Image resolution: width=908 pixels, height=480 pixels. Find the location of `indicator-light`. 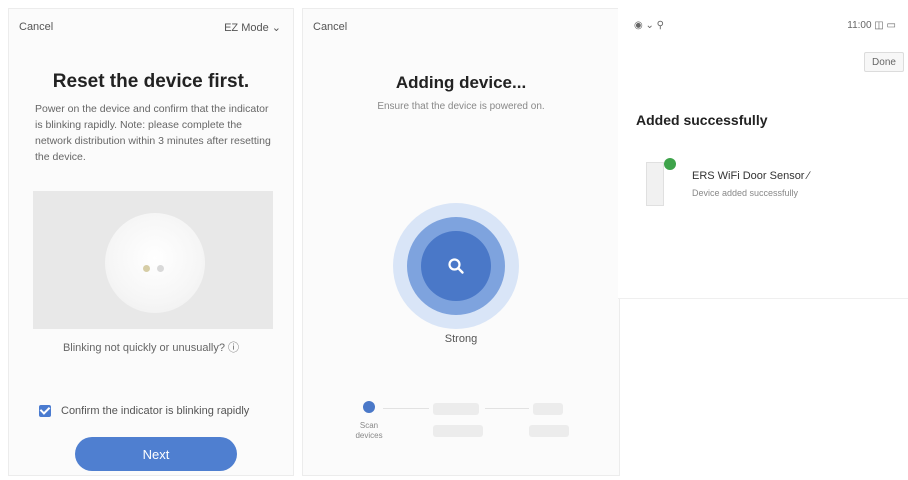

indicator-light is located at coordinates (146, 268).